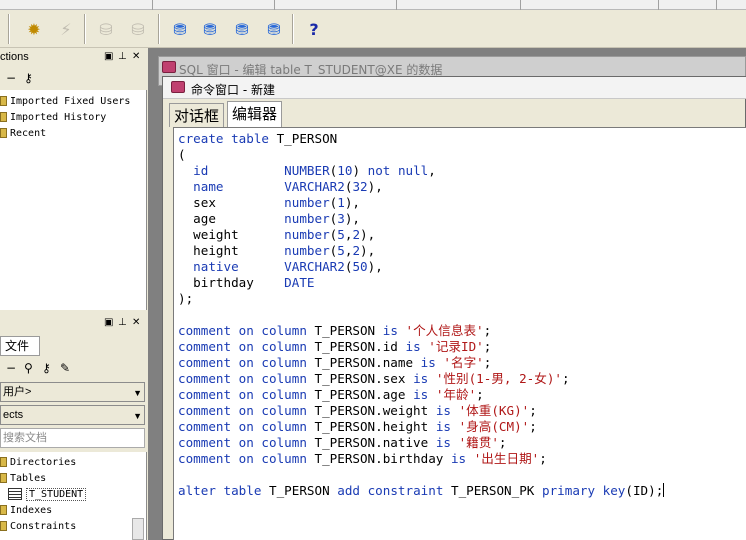 This screenshot has height=540, width=746. What do you see at coordinates (644, 490) in the screenshot?
I see `code-text: (ID);` at bounding box center [644, 490].